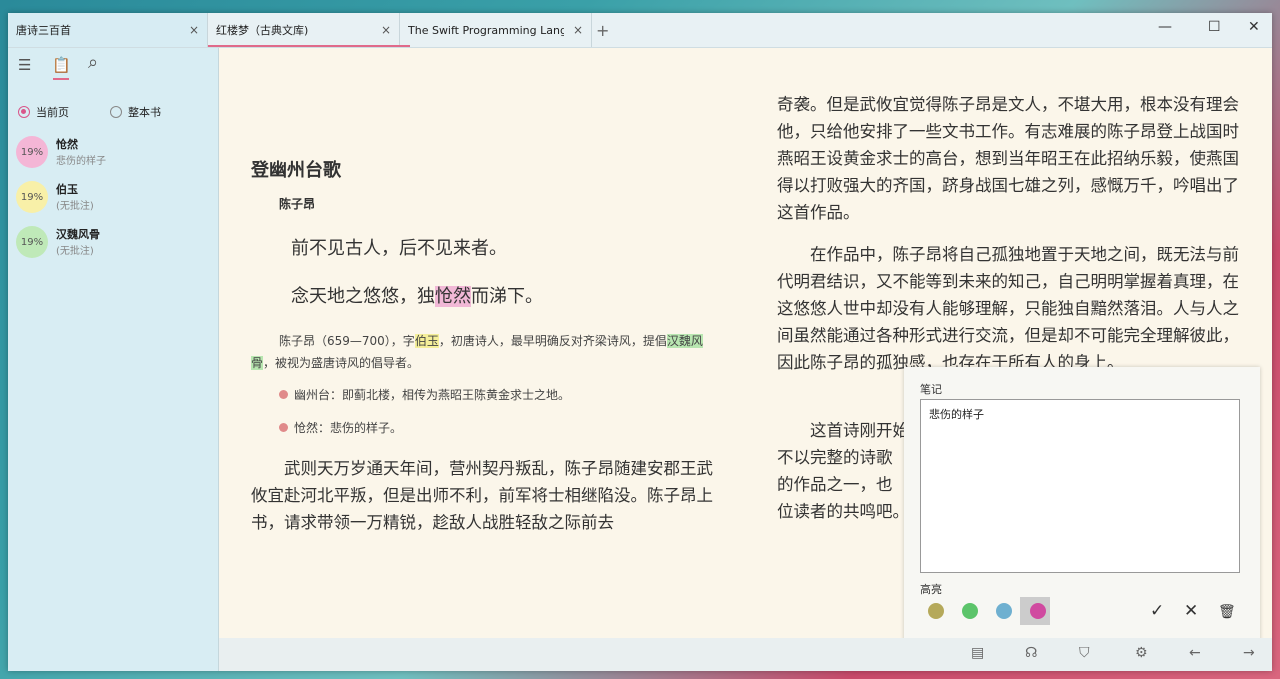 This screenshot has height=679, width=1280. Describe the element at coordinates (78, 234) in the screenshot. I see `note-title: 汉魏风骨` at that location.